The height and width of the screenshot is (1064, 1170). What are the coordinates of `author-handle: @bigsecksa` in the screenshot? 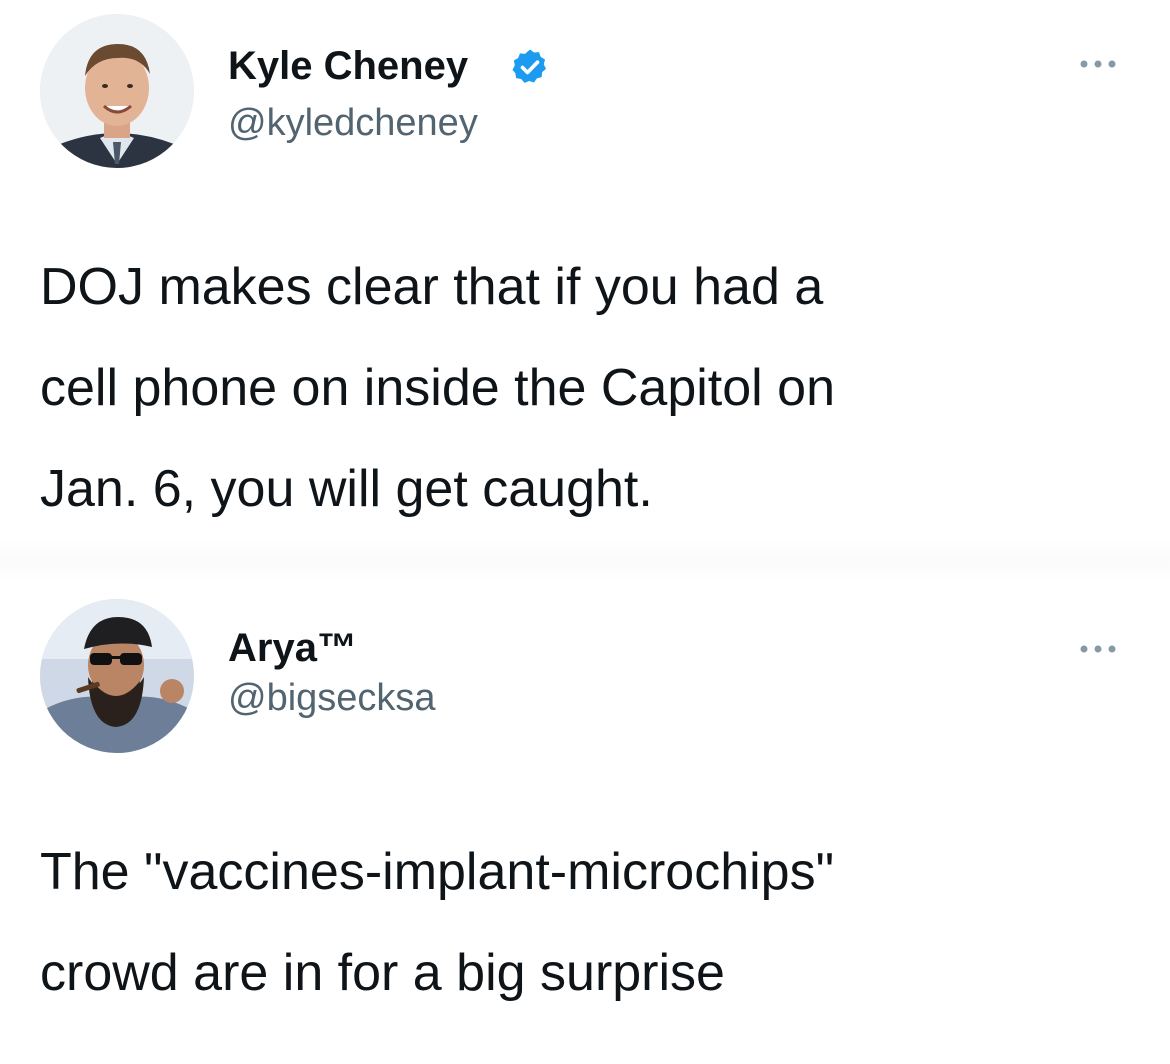 It's located at (332, 698).